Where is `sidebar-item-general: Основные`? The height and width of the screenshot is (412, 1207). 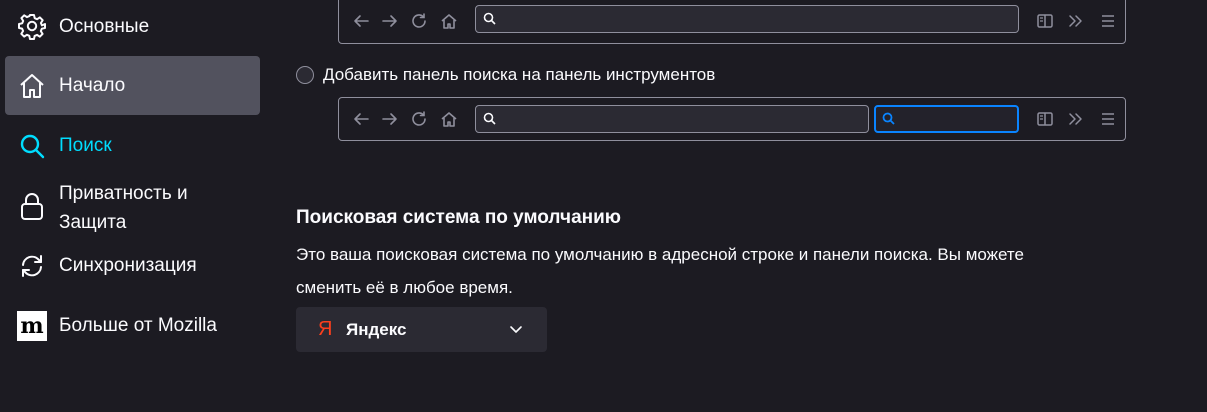
sidebar-item-general: Основные is located at coordinates (132, 28).